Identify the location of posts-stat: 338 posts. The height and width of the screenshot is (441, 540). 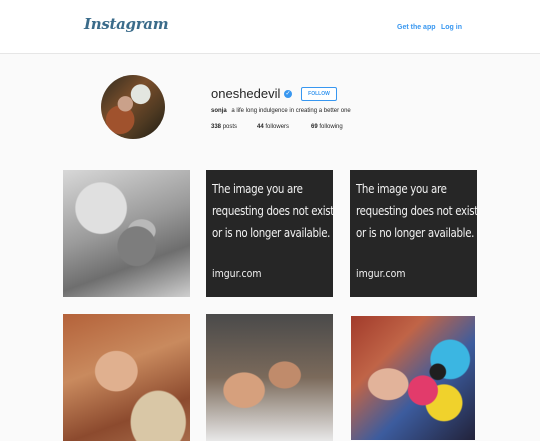
(224, 127).